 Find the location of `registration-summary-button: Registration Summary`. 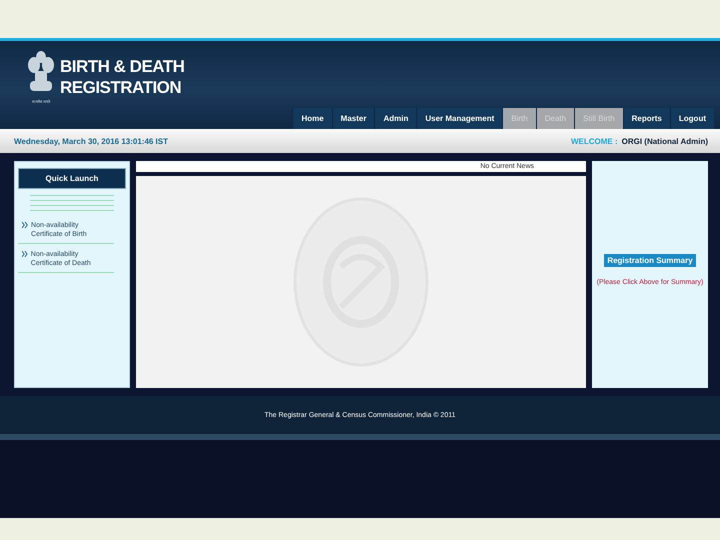

registration-summary-button: Registration Summary is located at coordinates (650, 260).